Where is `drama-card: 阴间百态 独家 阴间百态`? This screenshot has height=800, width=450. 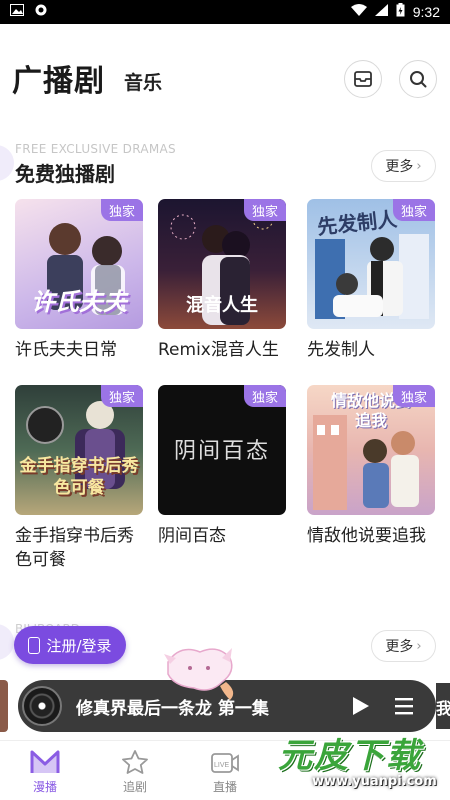
drama-card: 阴间百态 独家 阴间百态 is located at coordinates (222, 466).